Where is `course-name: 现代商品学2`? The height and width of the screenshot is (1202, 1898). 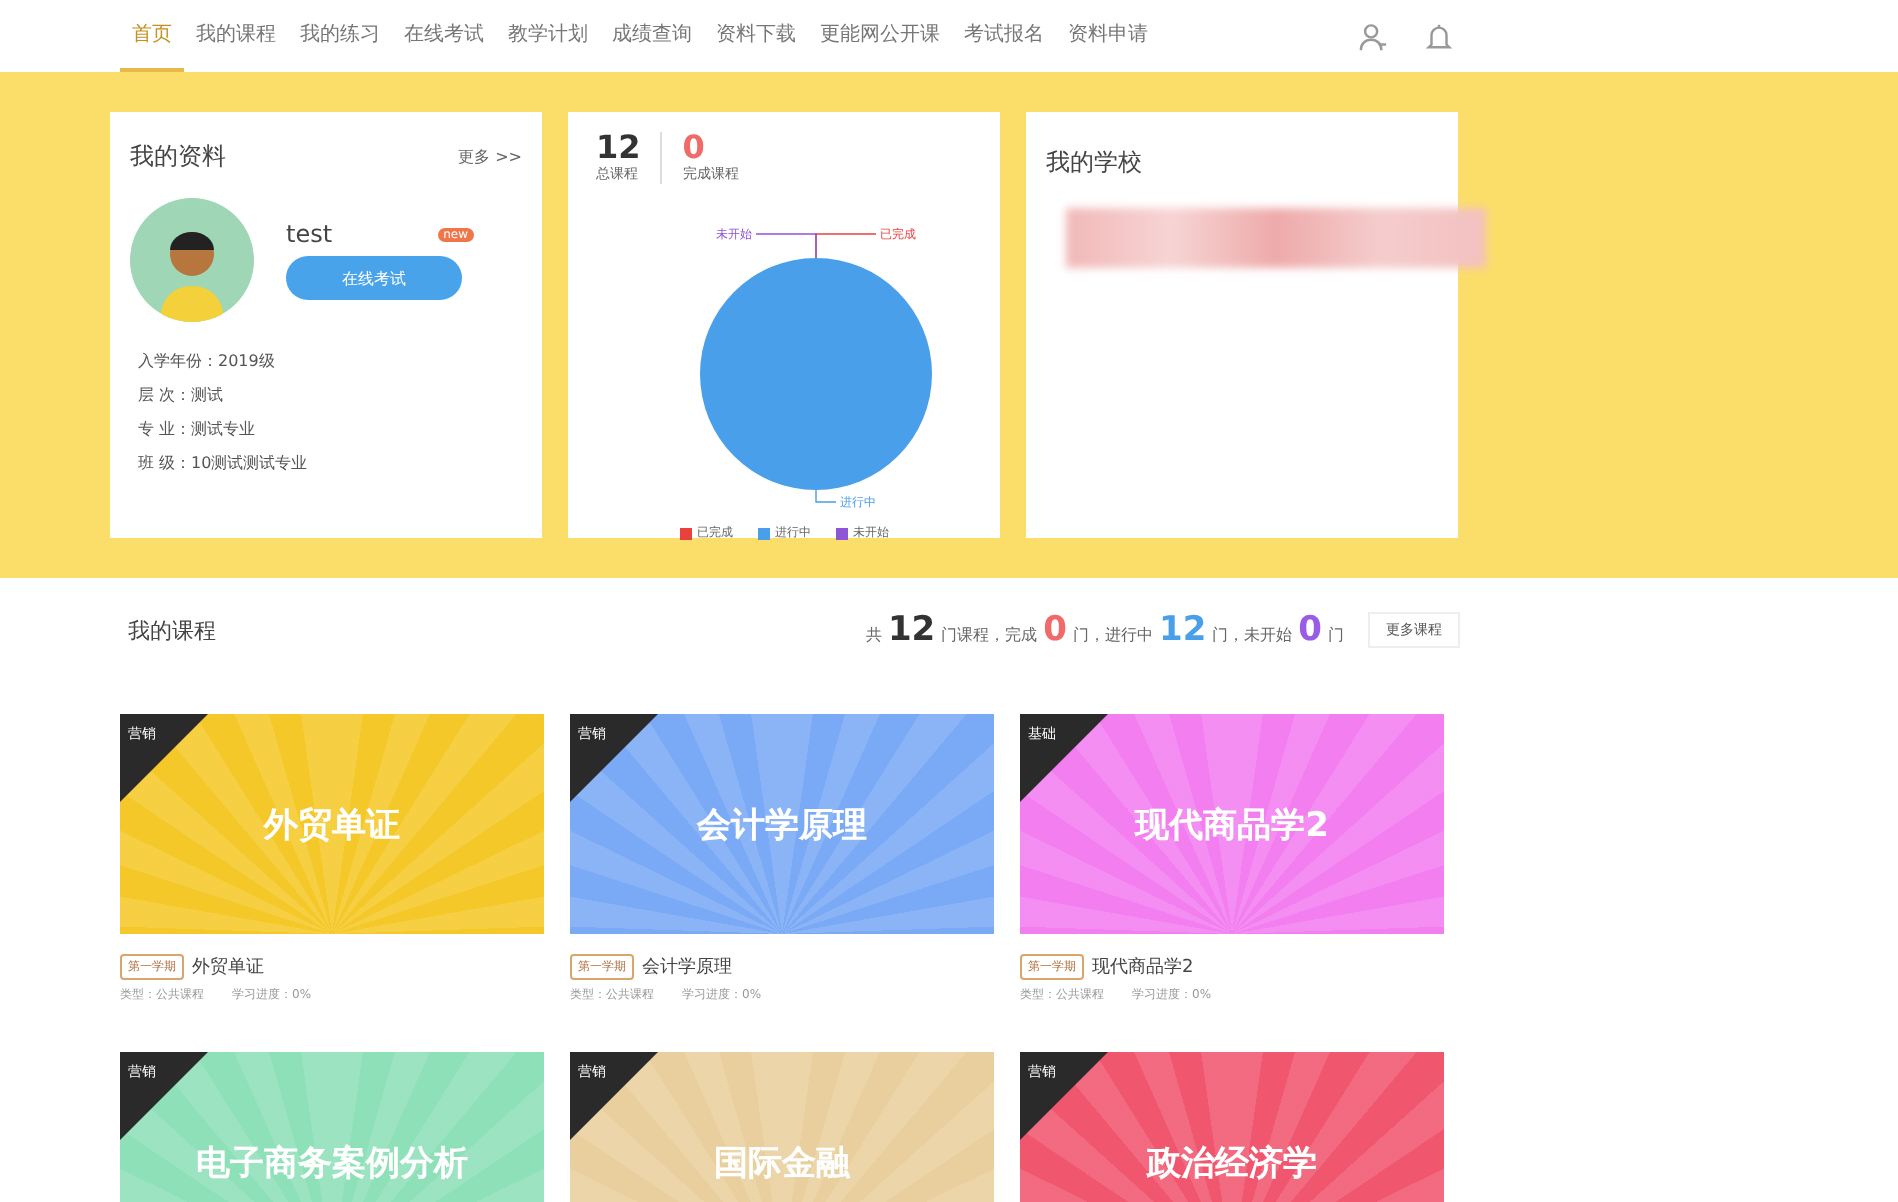 course-name: 现代商品学2 is located at coordinates (1143, 967).